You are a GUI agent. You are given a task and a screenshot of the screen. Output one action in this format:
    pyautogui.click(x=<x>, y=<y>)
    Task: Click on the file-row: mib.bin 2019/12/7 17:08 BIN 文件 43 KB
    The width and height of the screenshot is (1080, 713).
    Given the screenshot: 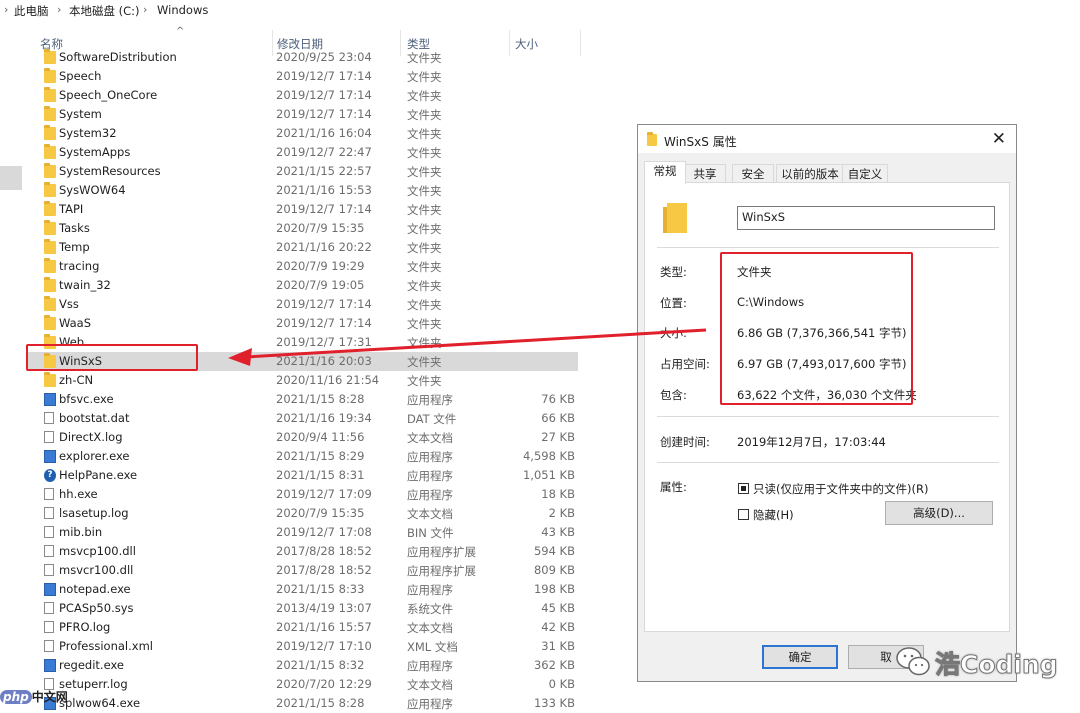 What is the action you would take?
    pyautogui.click(x=303, y=532)
    